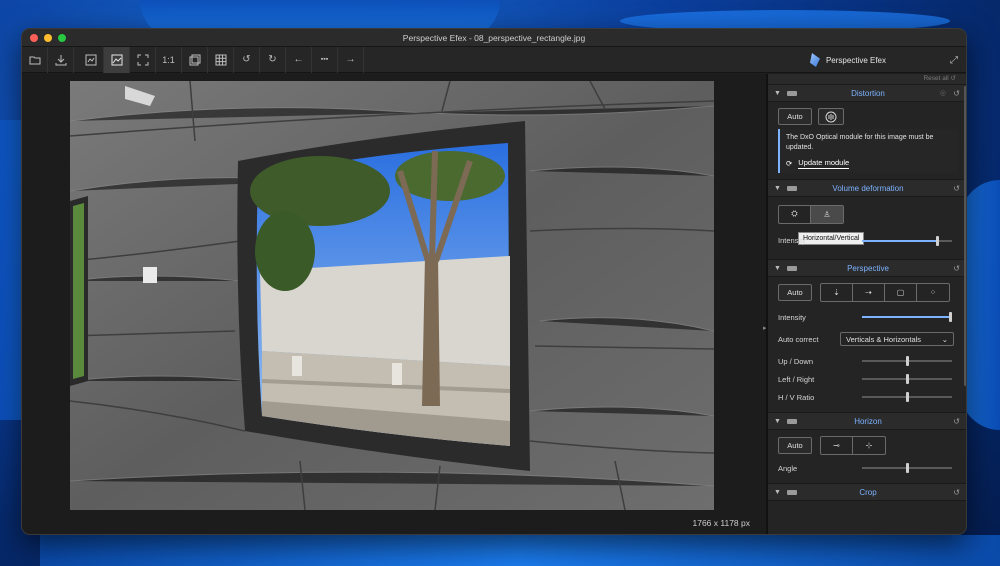 The image size is (1000, 566). Describe the element at coordinates (247, 59) in the screenshot. I see `undo-icon: ↺` at that location.